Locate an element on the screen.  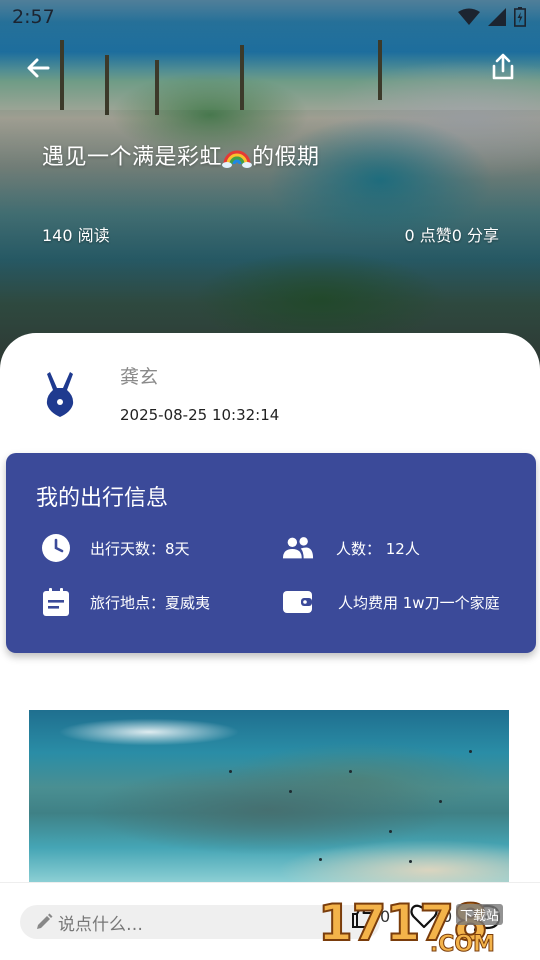
read-count: 140 阅读 is located at coordinates (76, 235).